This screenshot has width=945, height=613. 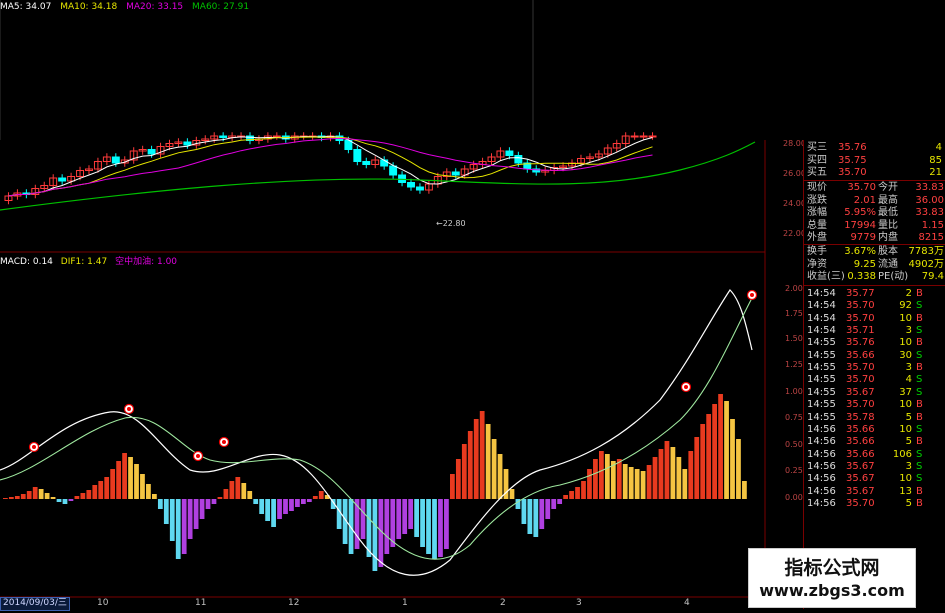 What do you see at coordinates (874, 201) in the screenshot?
I see `stat-row: 涨跌 2.01 最高 36.00` at bounding box center [874, 201].